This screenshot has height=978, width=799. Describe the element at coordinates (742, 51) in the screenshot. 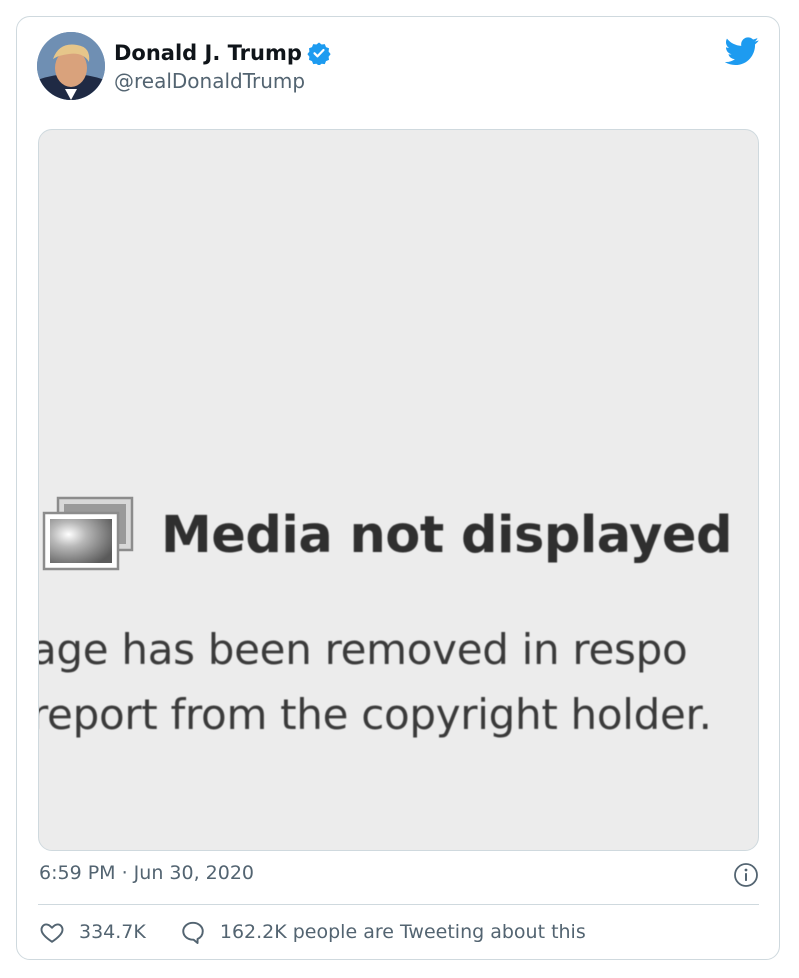

I see `twitter-bird-icon` at that location.